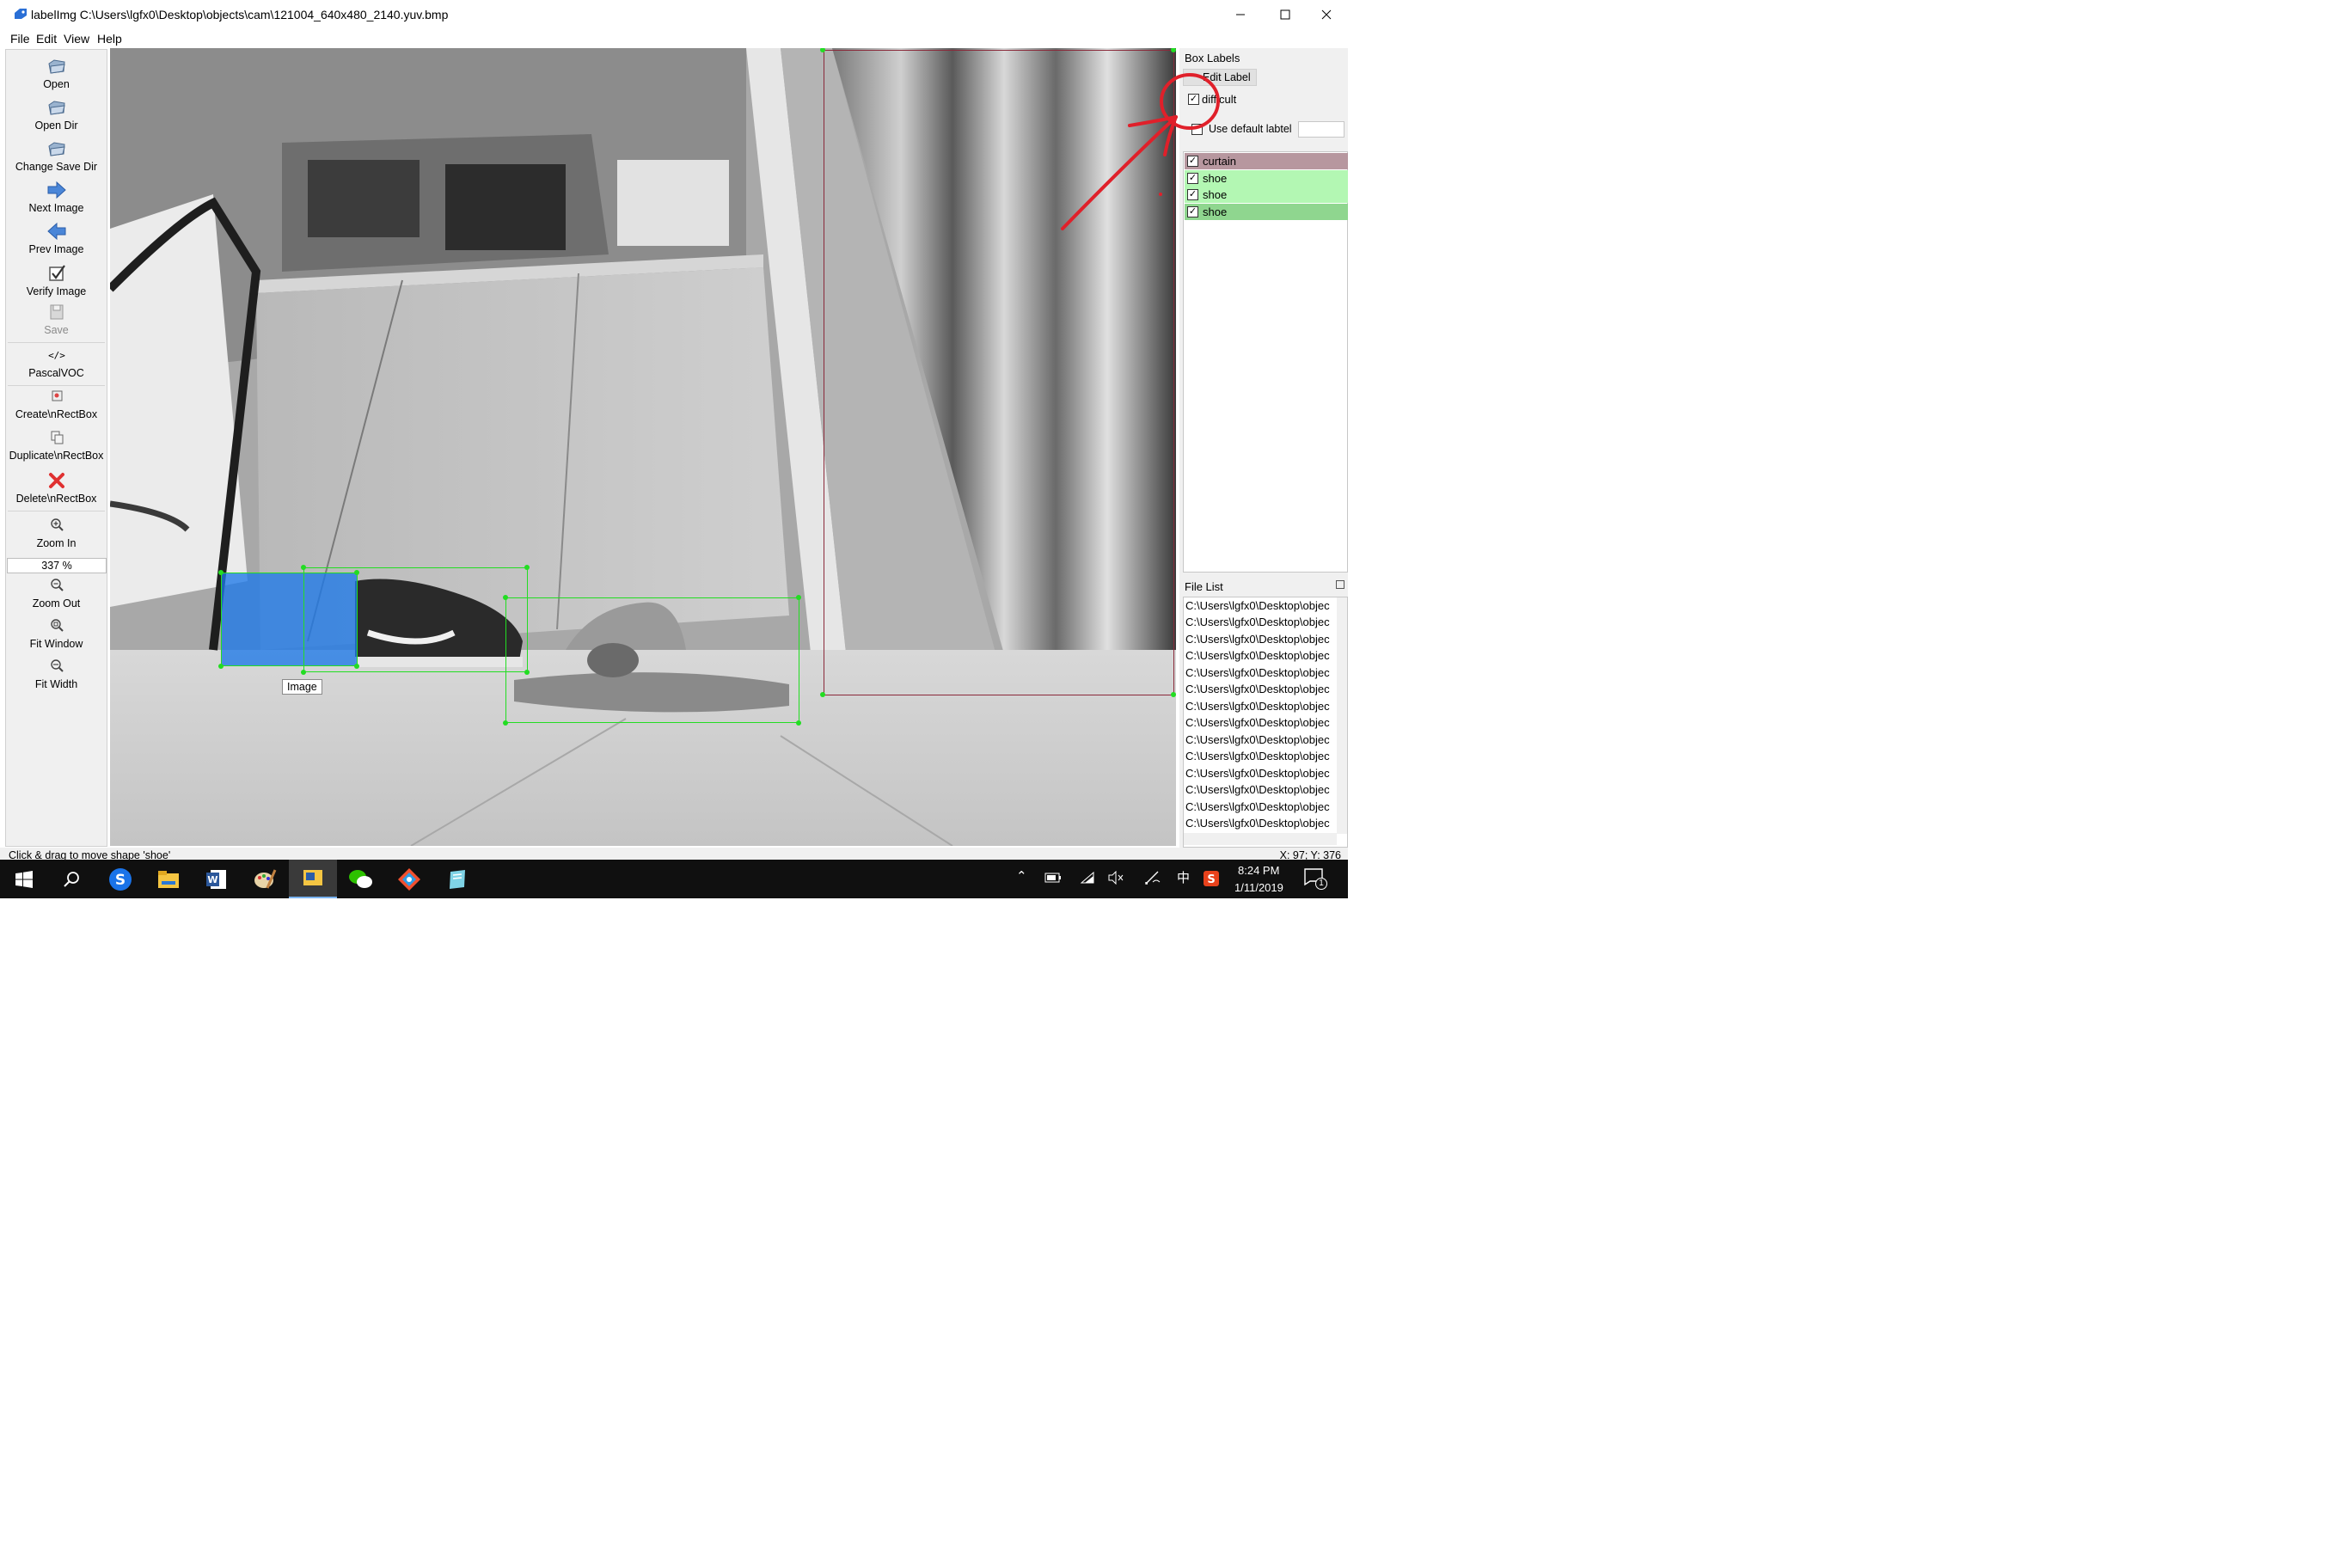  I want to click on file-list-vertical-scrollbar, so click(1342, 715).